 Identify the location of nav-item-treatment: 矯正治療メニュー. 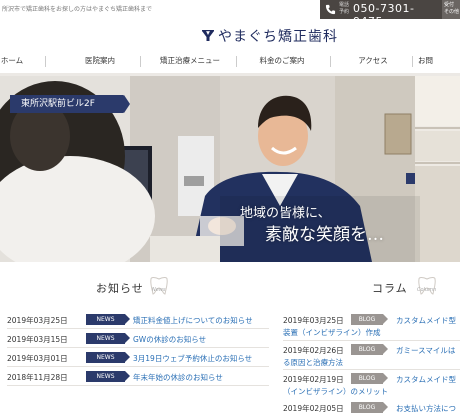
(190, 61).